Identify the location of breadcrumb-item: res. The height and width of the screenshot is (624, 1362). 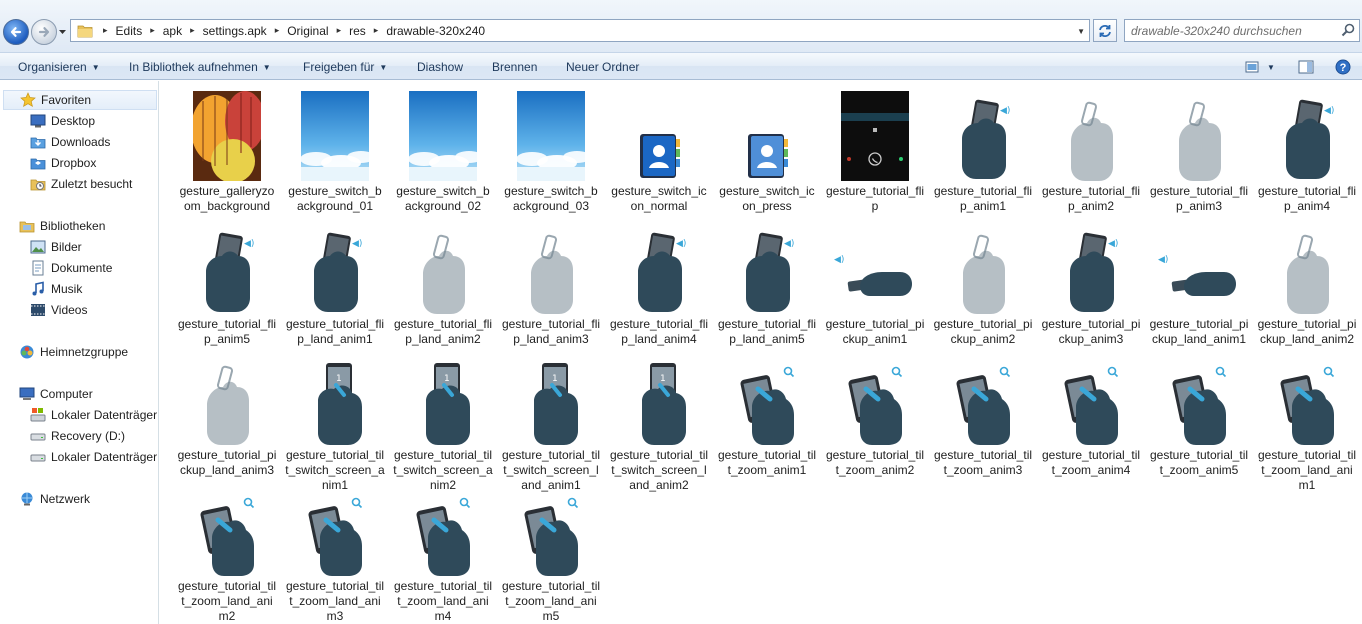
(357, 31).